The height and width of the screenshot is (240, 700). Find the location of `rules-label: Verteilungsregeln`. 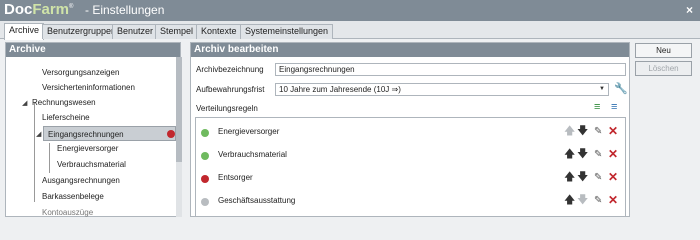

rules-label: Verteilungsregeln is located at coordinates (227, 108).